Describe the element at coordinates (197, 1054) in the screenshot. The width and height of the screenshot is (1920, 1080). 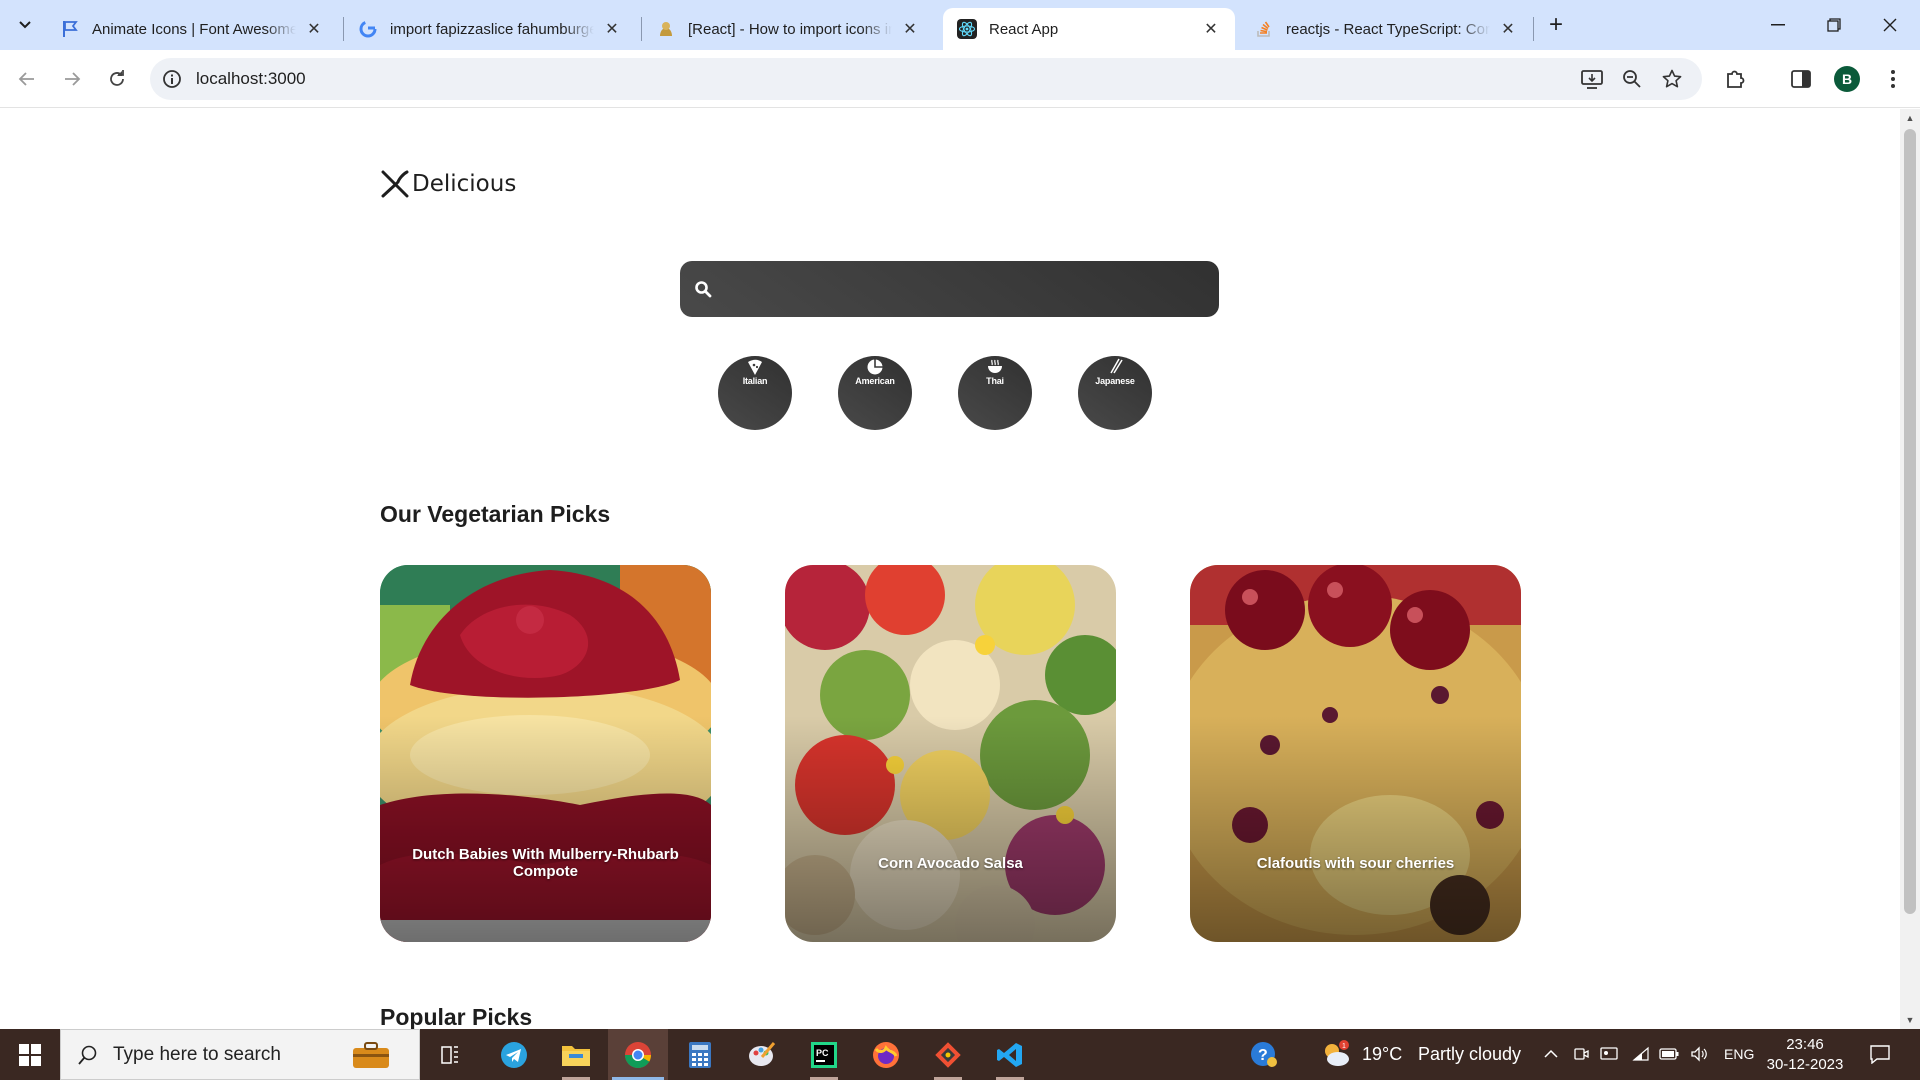
I see `taskbar-search-placeholder: Type here to search` at that location.